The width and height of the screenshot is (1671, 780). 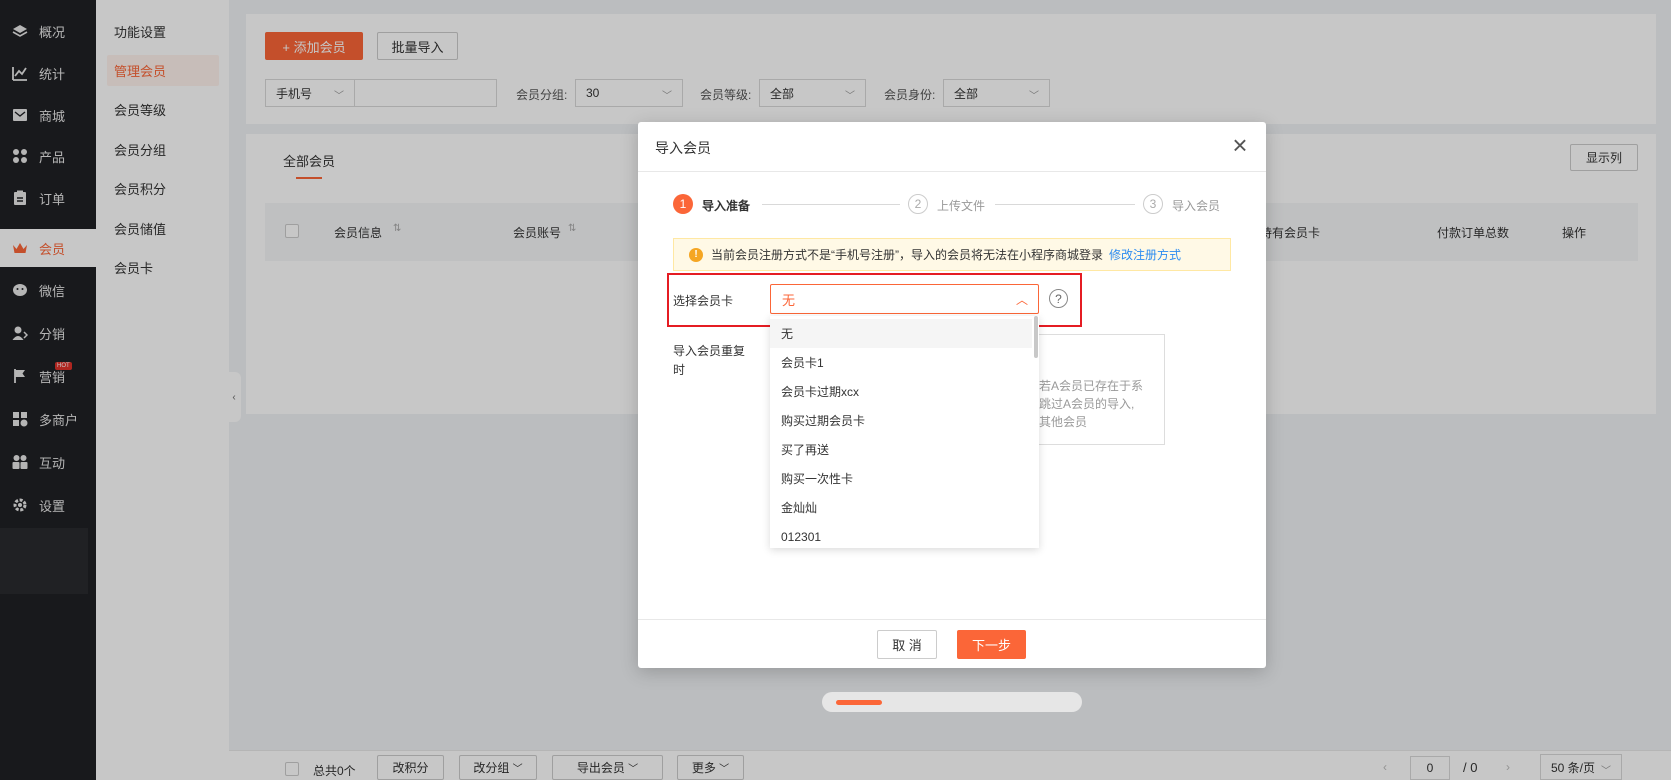 I want to click on option-line: 其他会员, so click(x=1063, y=422).